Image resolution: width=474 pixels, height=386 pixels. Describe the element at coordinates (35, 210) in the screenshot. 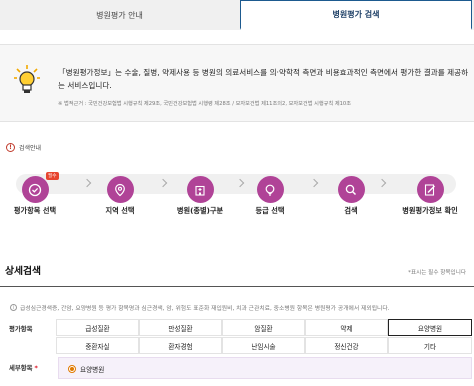

I see `step-label: 평가항목 선택` at that location.